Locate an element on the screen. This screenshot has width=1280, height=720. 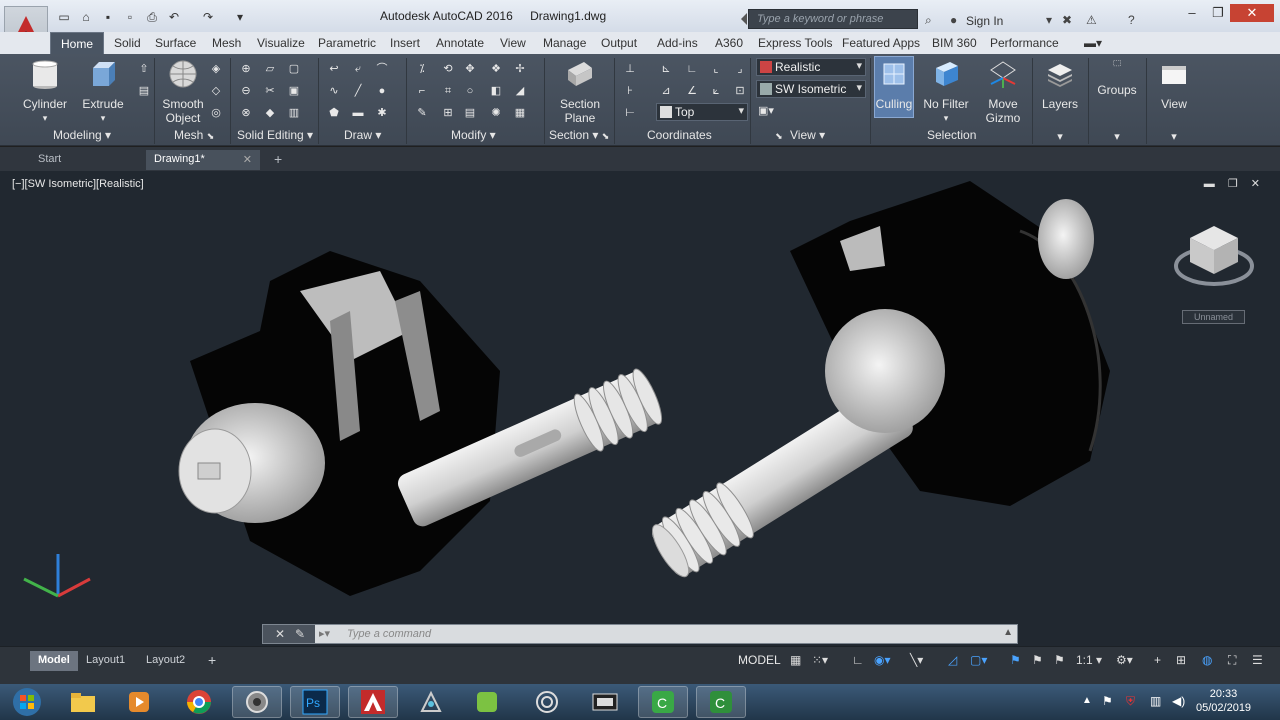
exchange-apps-icon: ✖ is located at coordinates (1067, 20).